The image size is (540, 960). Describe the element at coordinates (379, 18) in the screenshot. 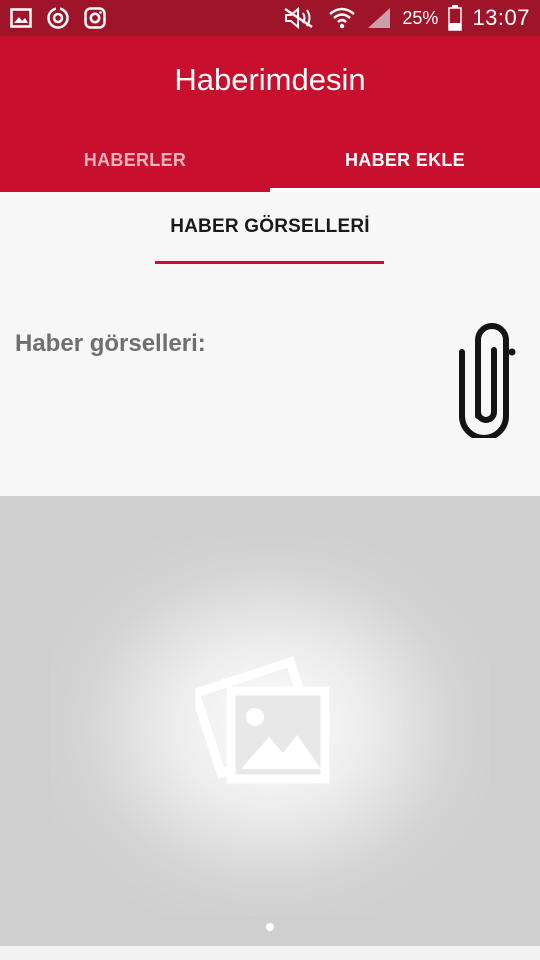

I see `signal-icon` at that location.